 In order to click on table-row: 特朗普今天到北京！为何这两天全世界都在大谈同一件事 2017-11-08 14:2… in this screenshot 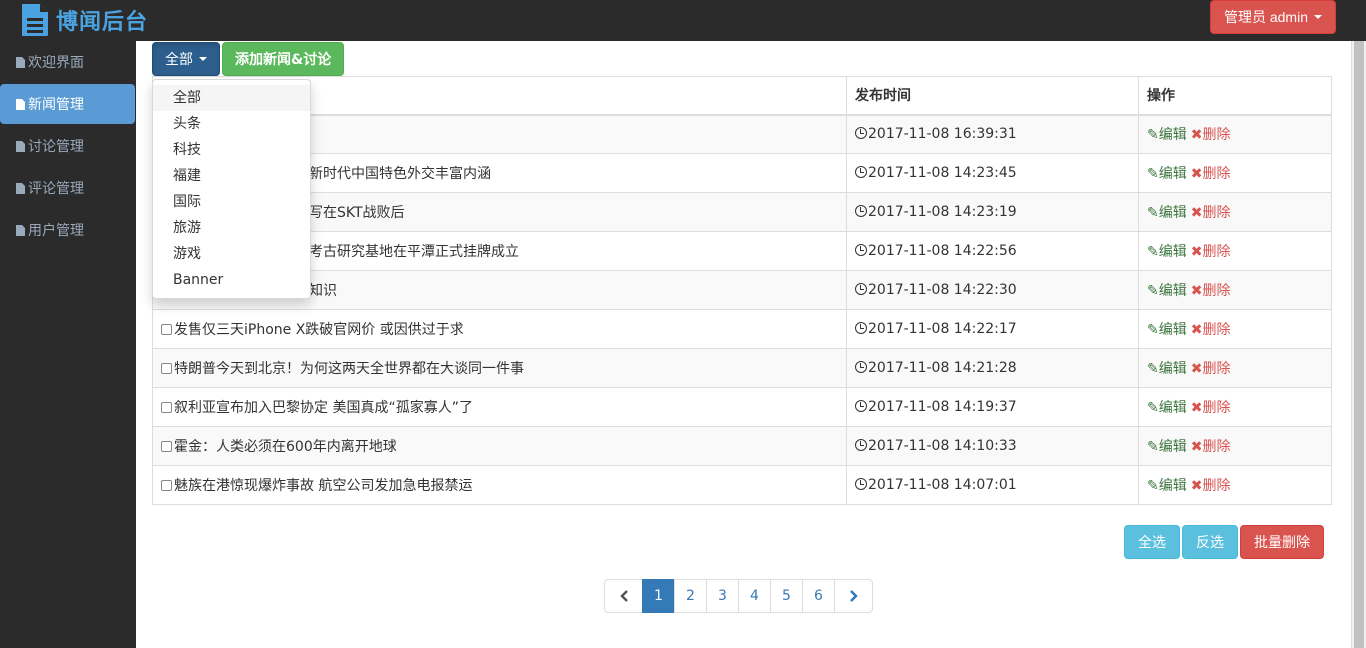, I will do `click(742, 368)`.